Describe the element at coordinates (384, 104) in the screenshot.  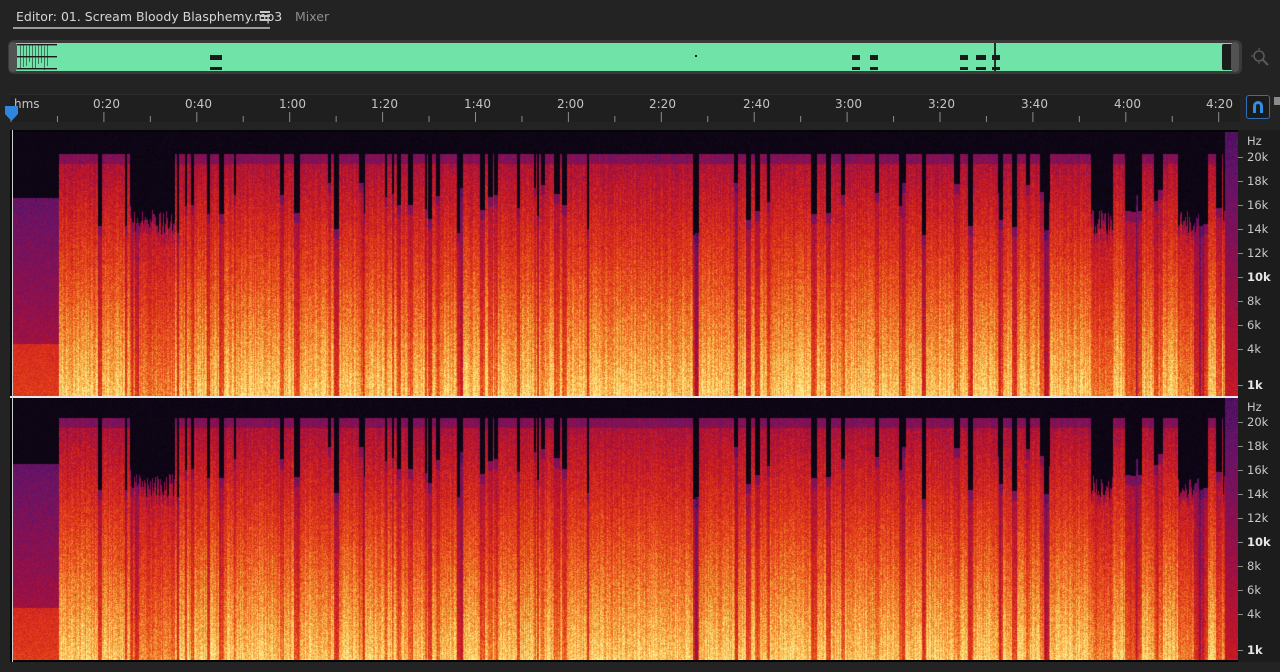
I see `ruler-time-label: 1:20` at that location.